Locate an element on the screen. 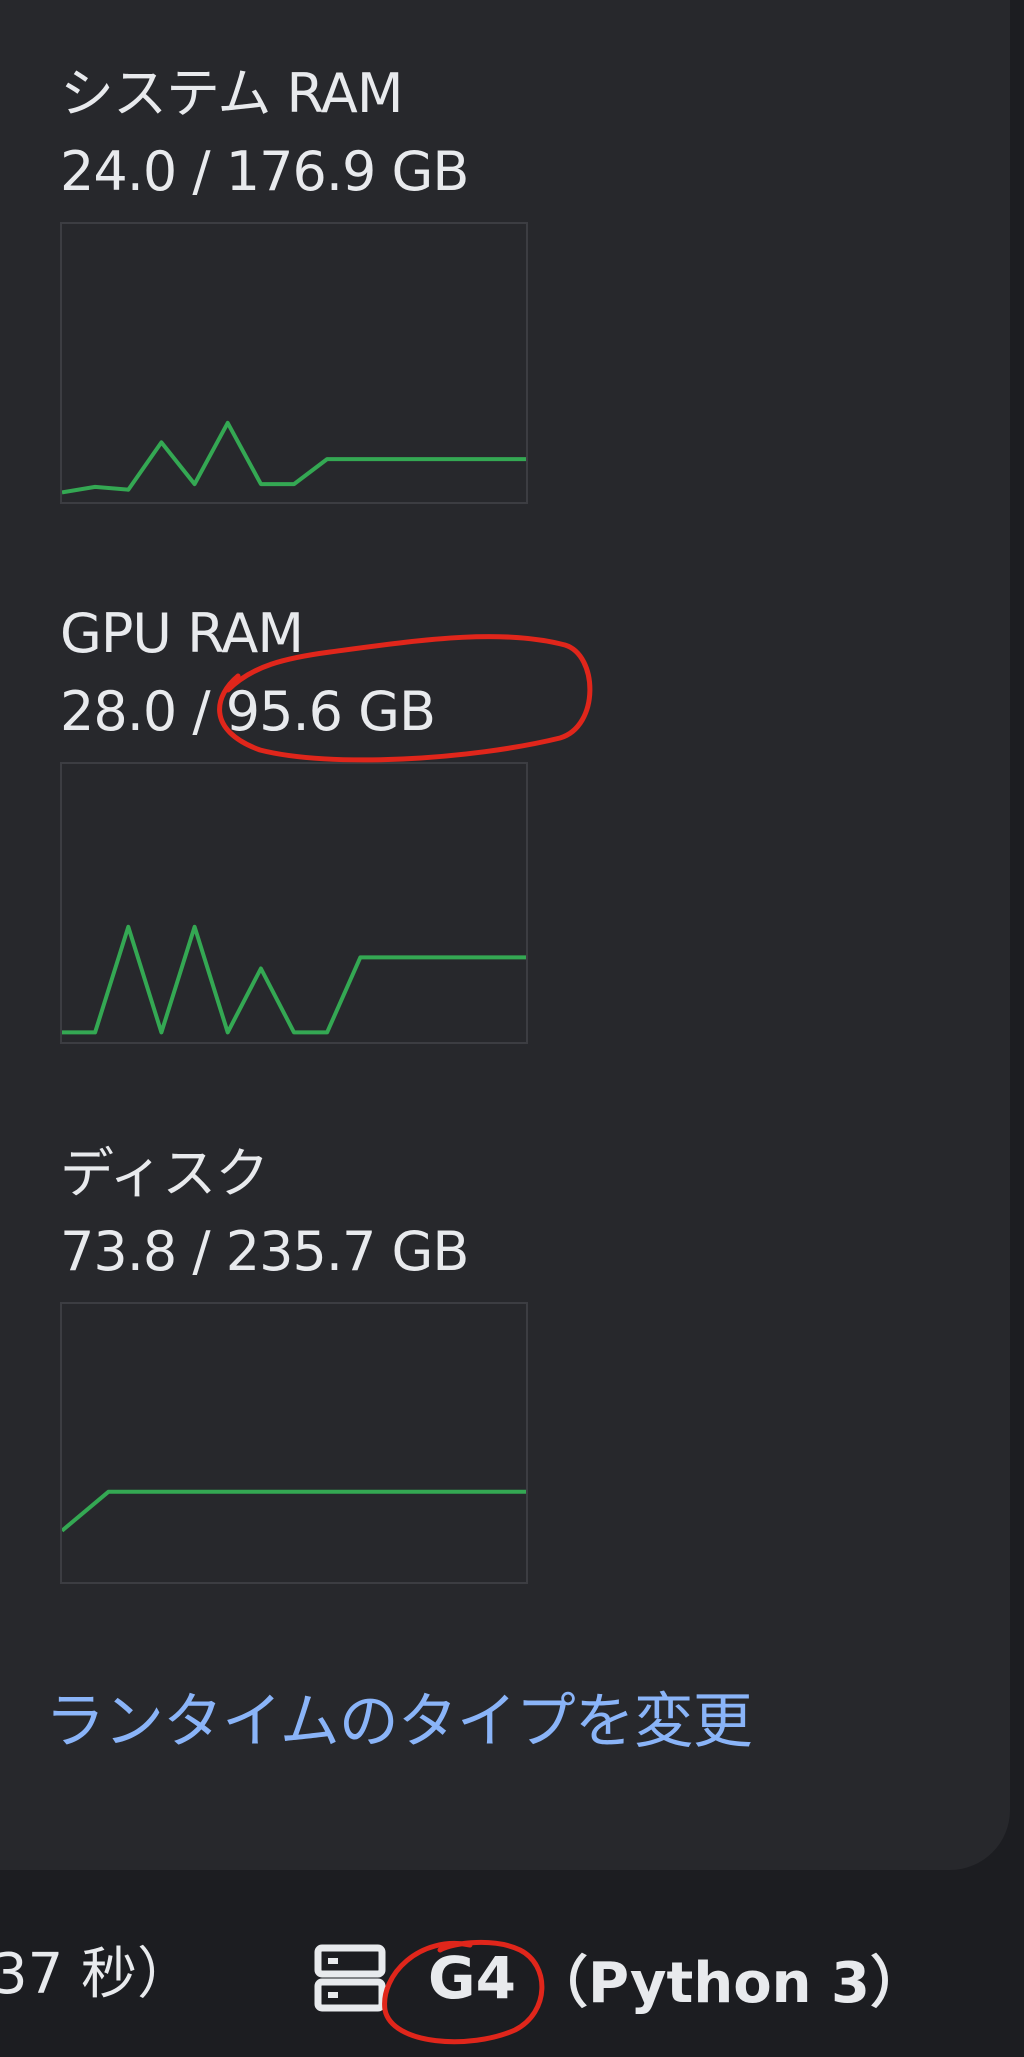 This screenshot has width=1024, height=2057. disk-usage-line is located at coordinates (294, 1511).